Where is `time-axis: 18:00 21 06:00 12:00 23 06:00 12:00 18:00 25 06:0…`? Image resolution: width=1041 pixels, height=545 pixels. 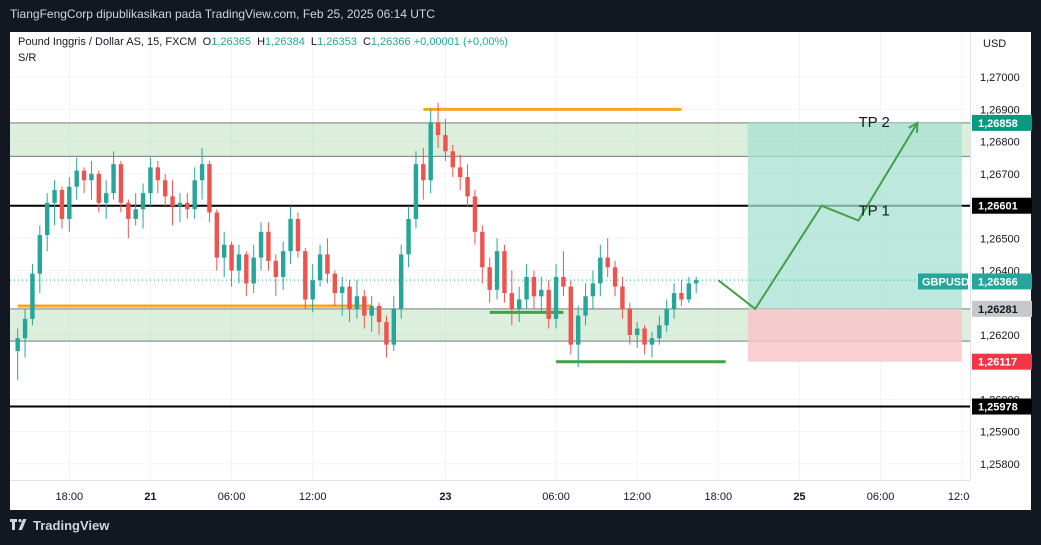 time-axis: 18:00 21 06:00 12:00 23 06:00 12:00 18:00 25 06:0… is located at coordinates (490, 496).